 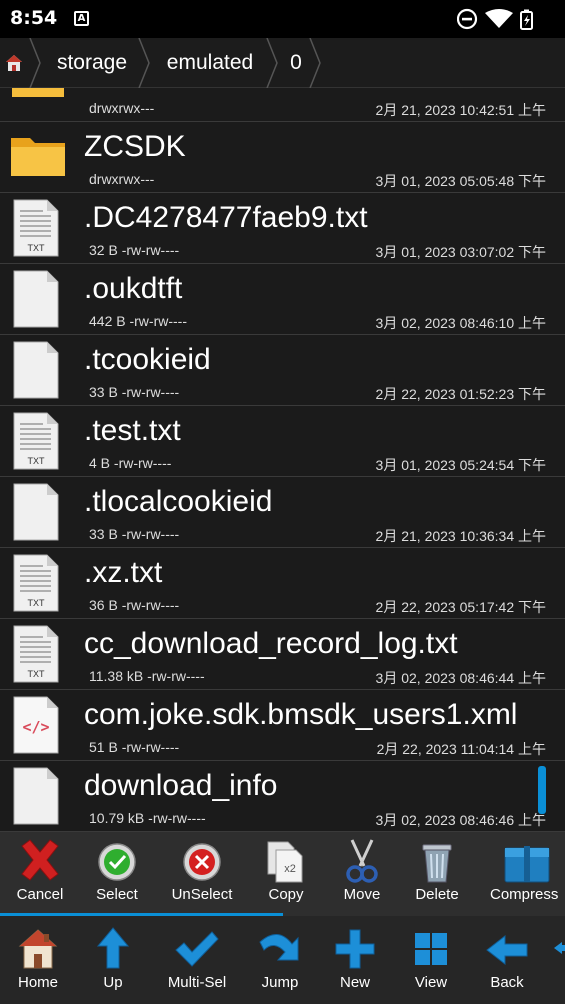 What do you see at coordinates (134, 250) in the screenshot?
I see `file-meta: 32 B -rw-rw----` at bounding box center [134, 250].